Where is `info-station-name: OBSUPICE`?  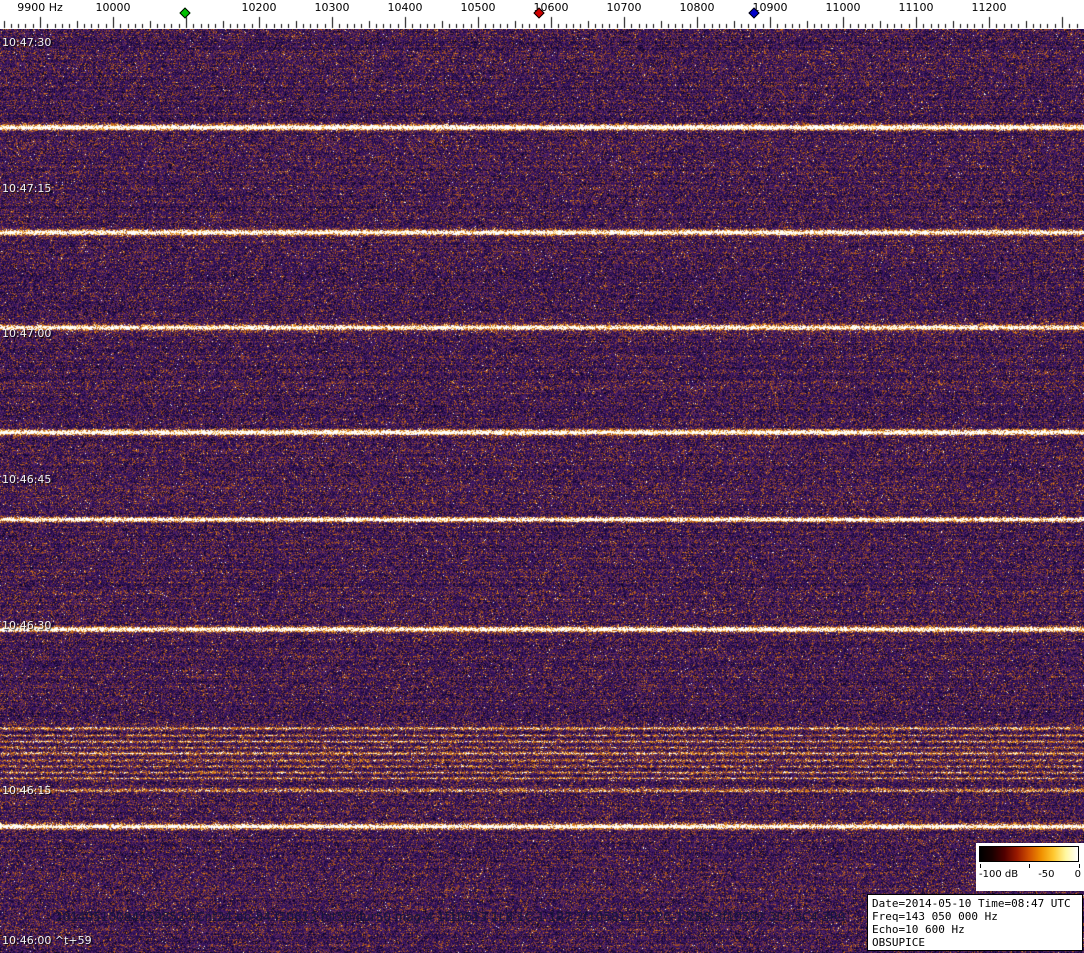 info-station-name: OBSUPICE is located at coordinates (898, 942).